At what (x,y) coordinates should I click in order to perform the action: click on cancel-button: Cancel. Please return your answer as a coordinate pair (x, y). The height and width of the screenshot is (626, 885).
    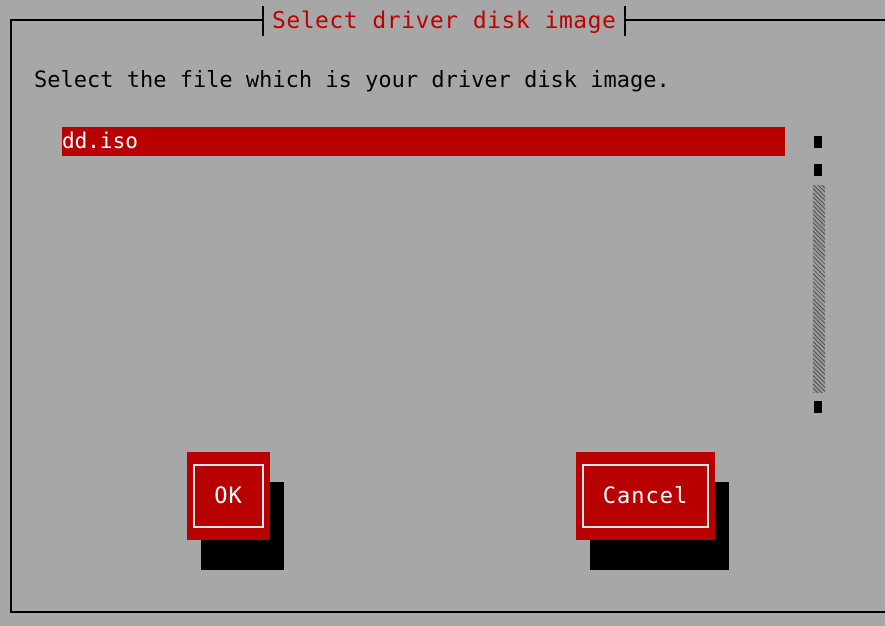
    Looking at the image, I should click on (645, 496).